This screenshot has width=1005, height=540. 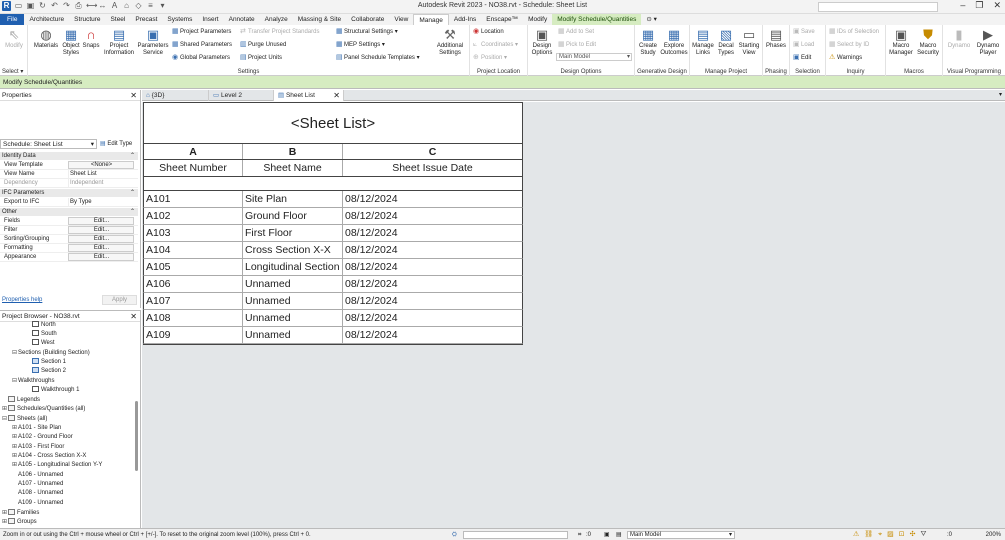 What do you see at coordinates (44, 334) in the screenshot?
I see `tree-item-south: South` at bounding box center [44, 334].